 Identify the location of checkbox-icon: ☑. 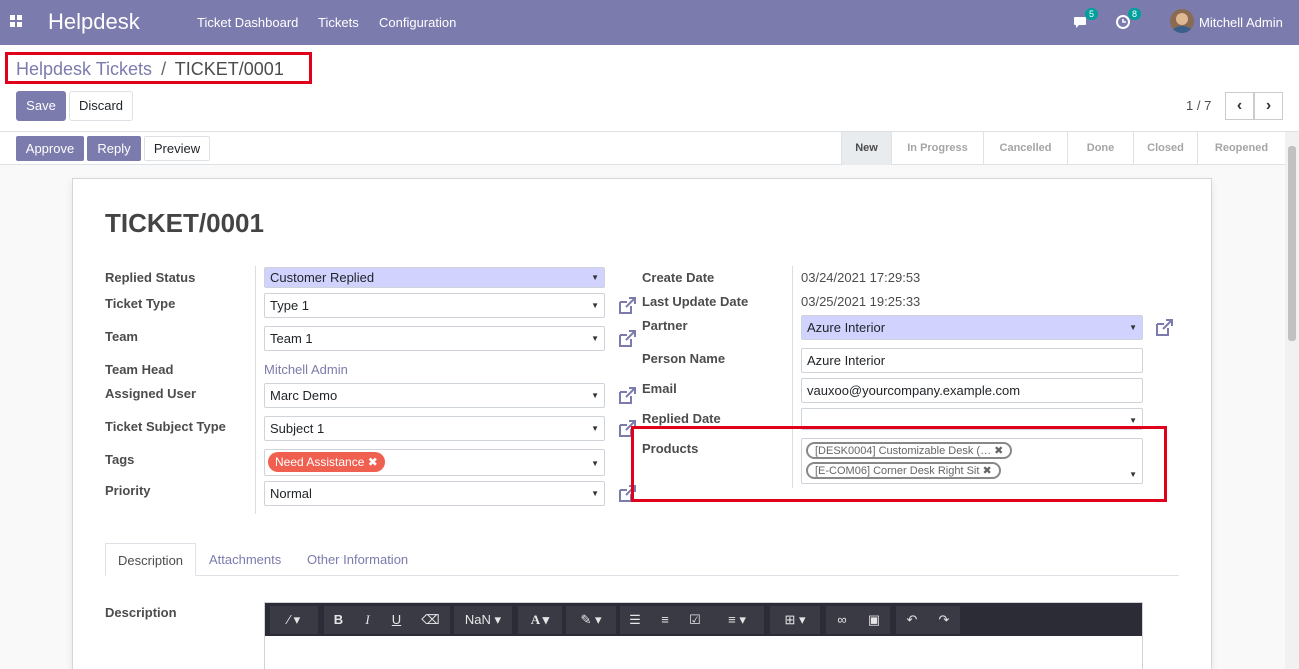
(695, 619).